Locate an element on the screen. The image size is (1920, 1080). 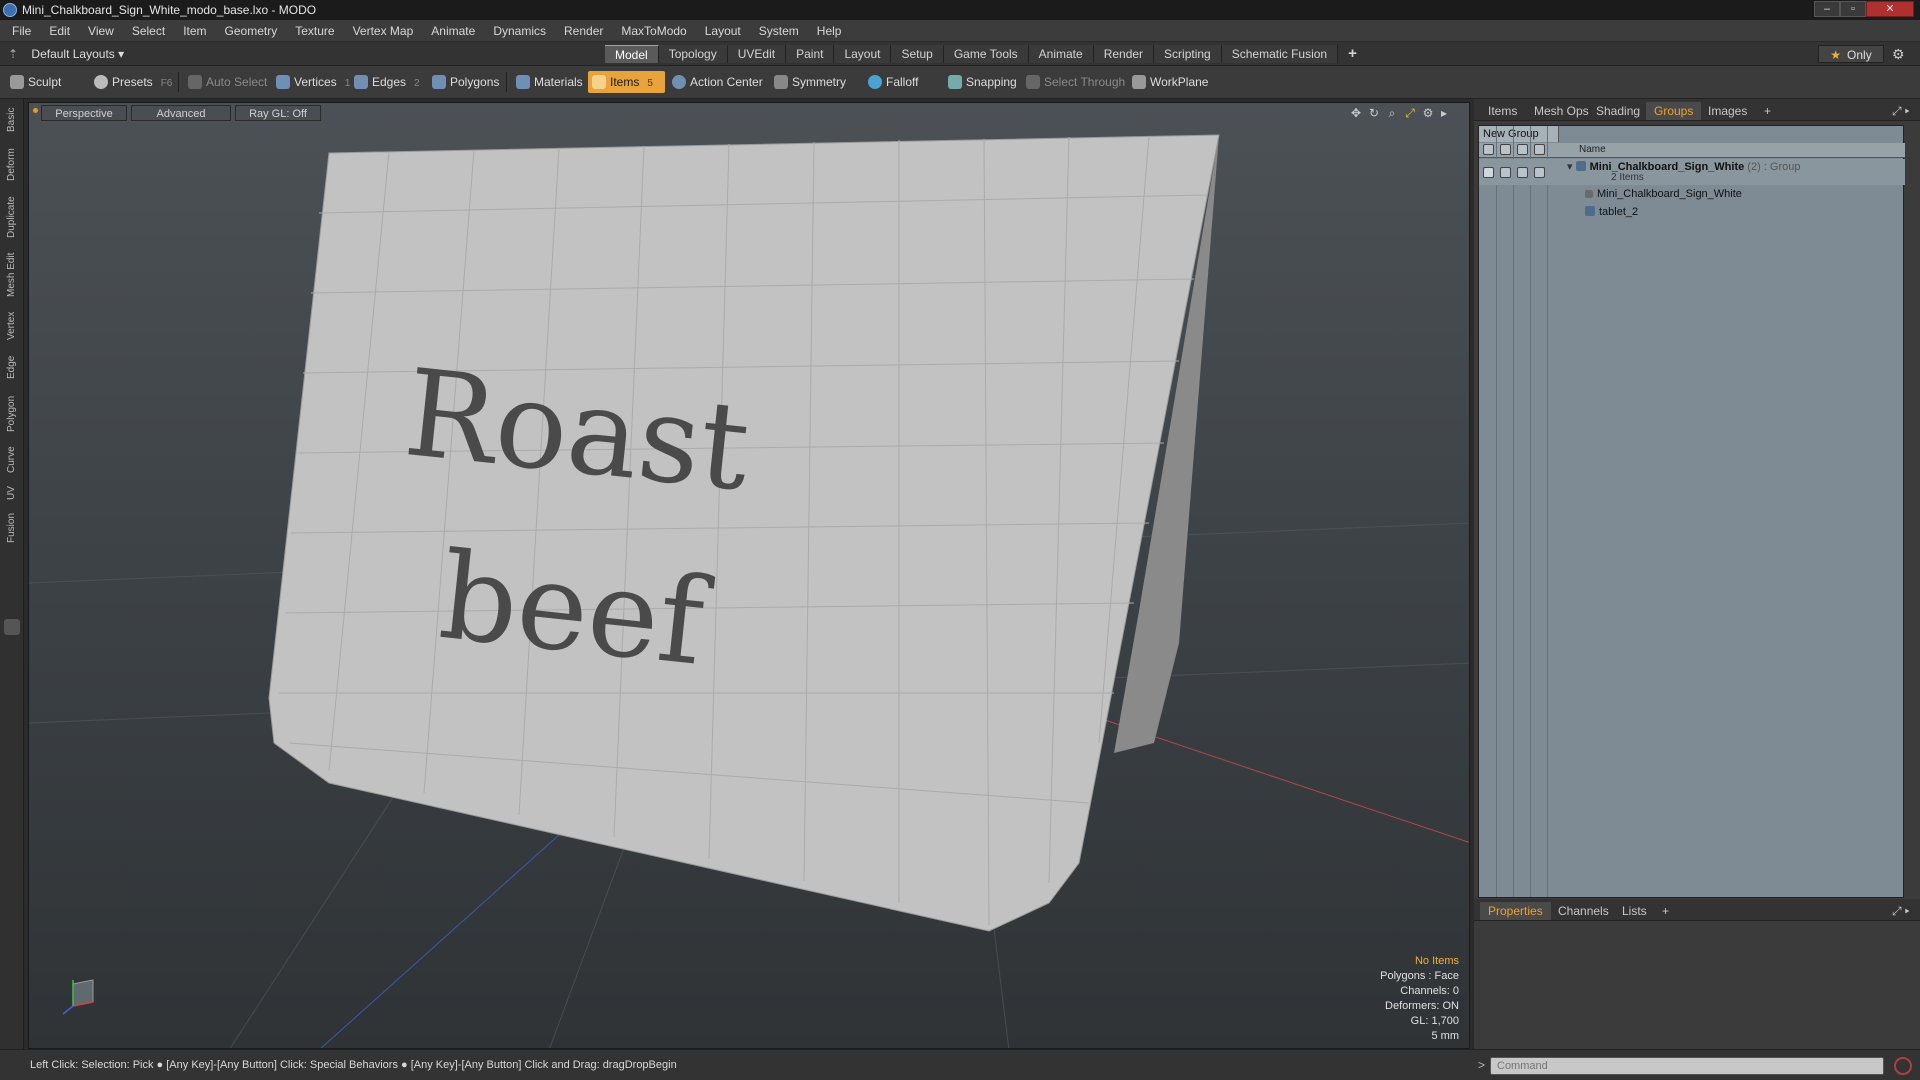
select-through-button: Select Through is located at coordinates (1073, 82).